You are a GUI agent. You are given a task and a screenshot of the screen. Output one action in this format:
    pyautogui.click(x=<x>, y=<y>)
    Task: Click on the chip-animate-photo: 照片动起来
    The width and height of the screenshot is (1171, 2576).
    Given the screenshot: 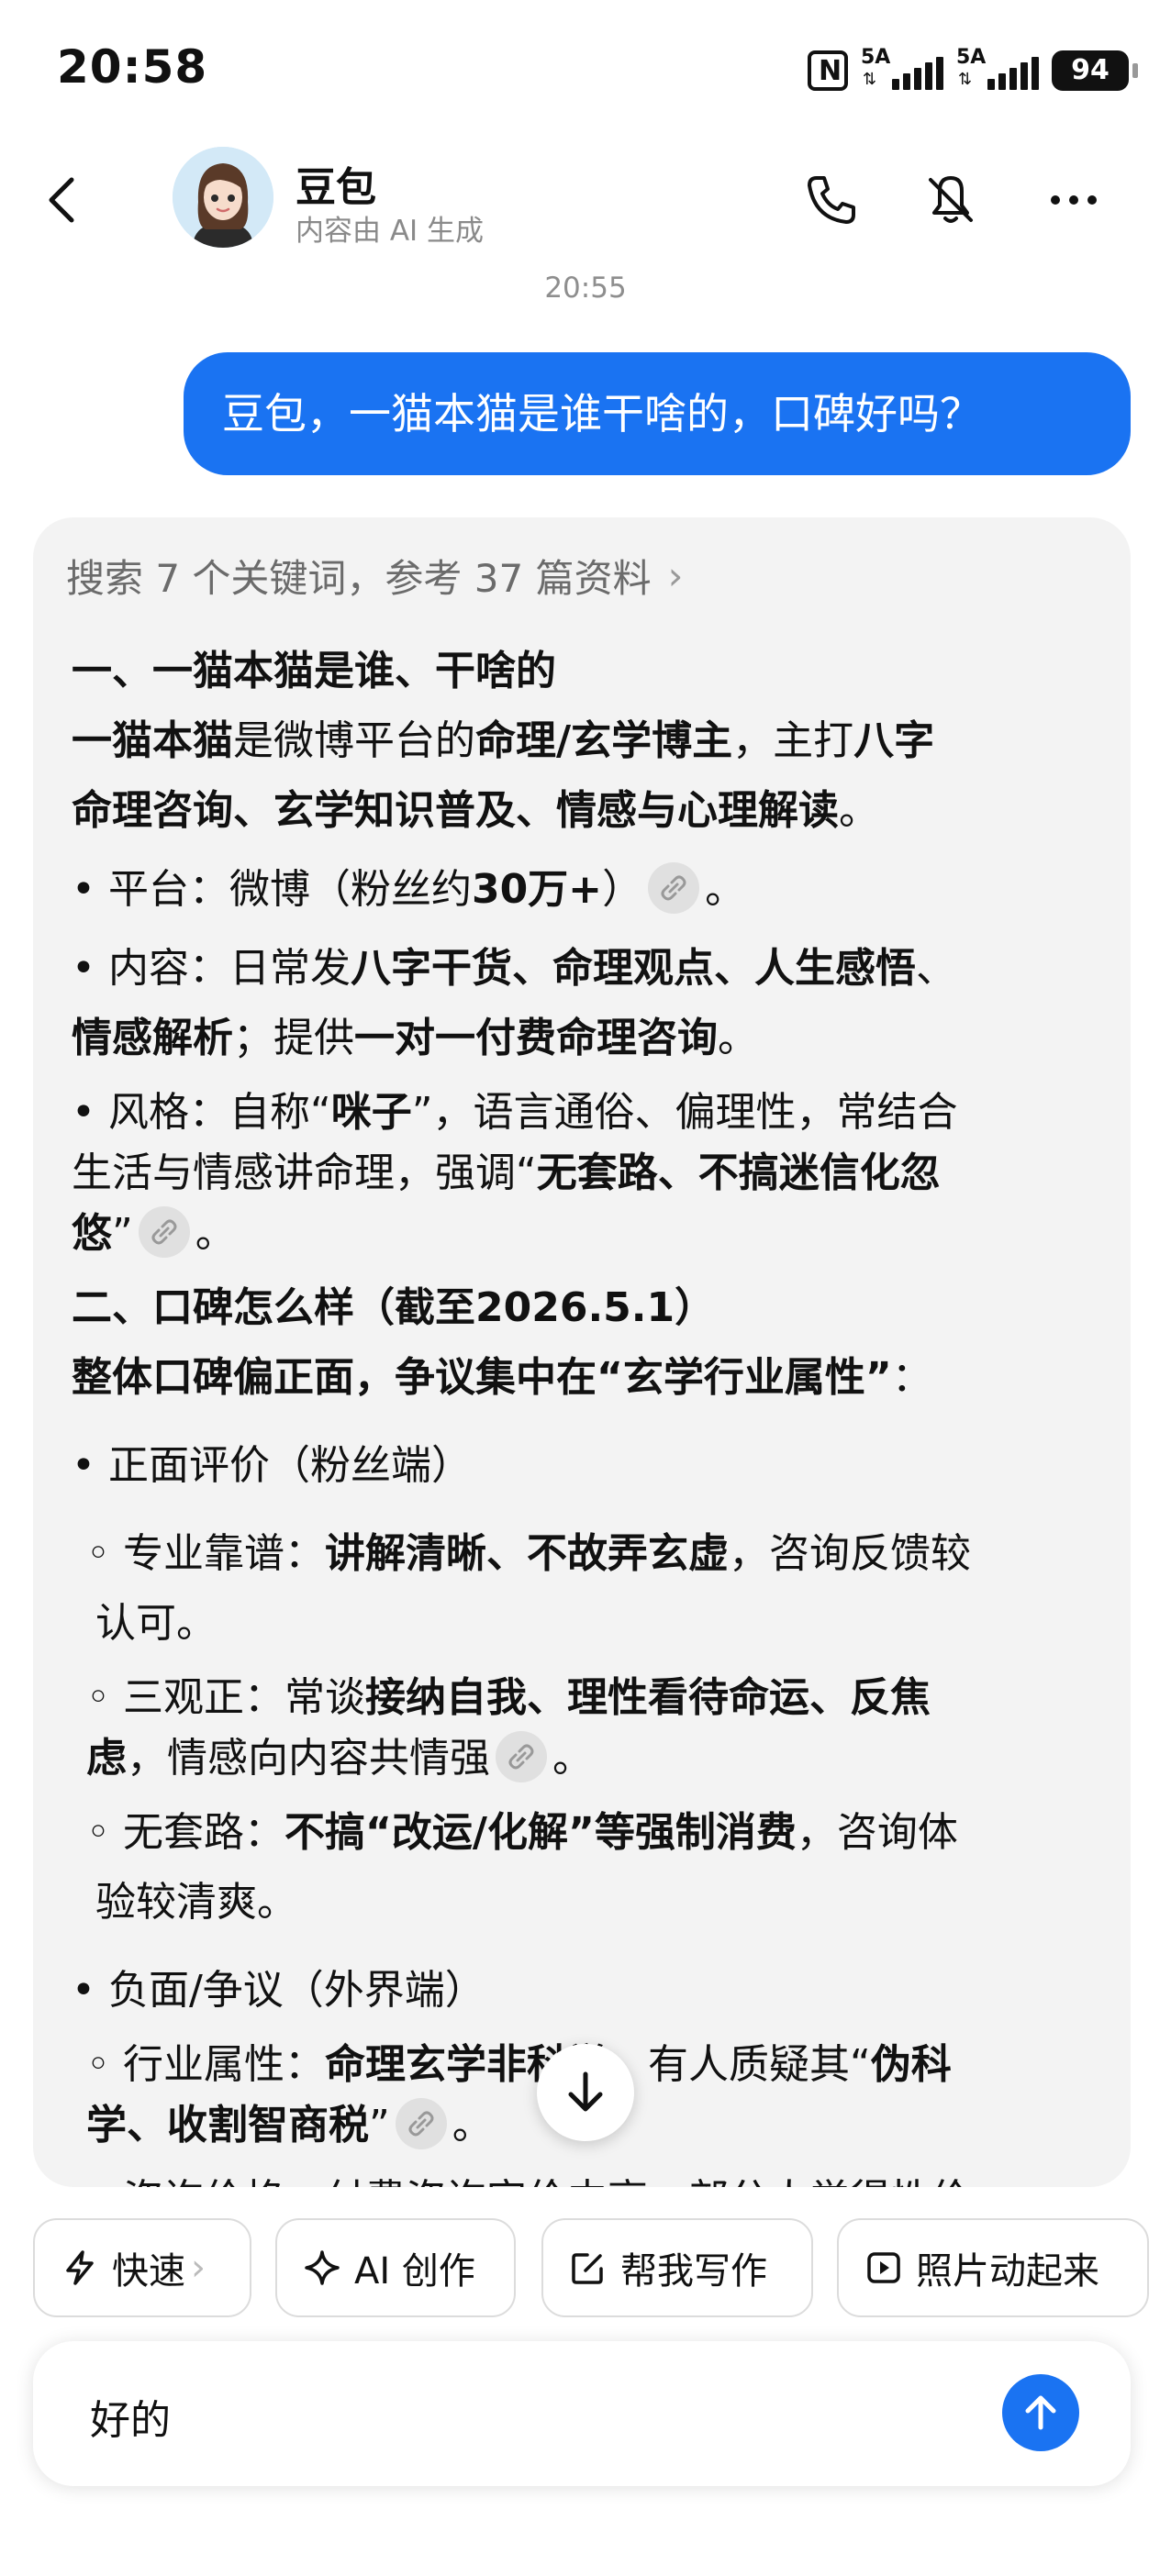 What is the action you would take?
    pyautogui.click(x=993, y=2267)
    